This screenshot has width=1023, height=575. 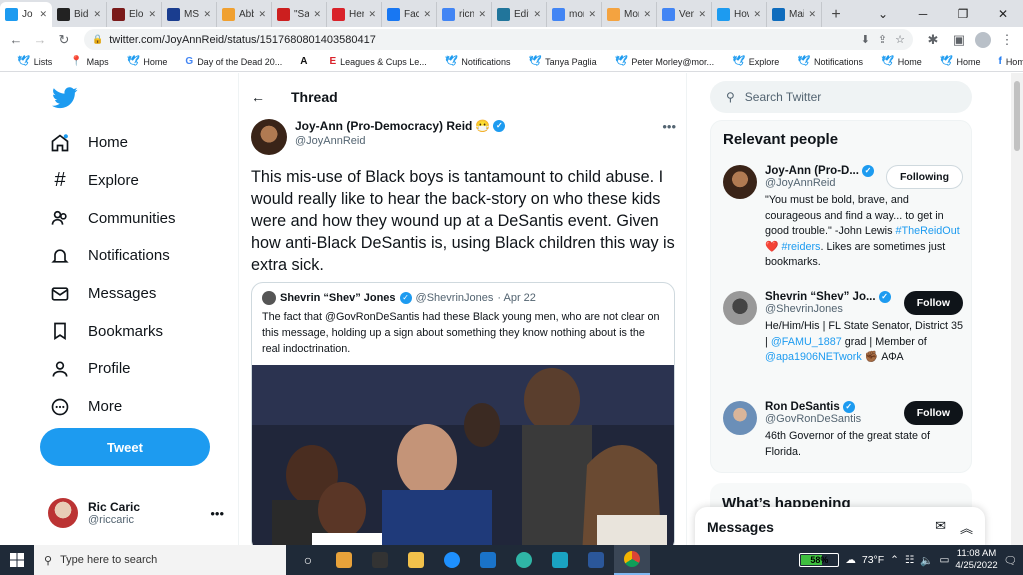 I want to click on restore-icon: ❐, so click(x=963, y=13).